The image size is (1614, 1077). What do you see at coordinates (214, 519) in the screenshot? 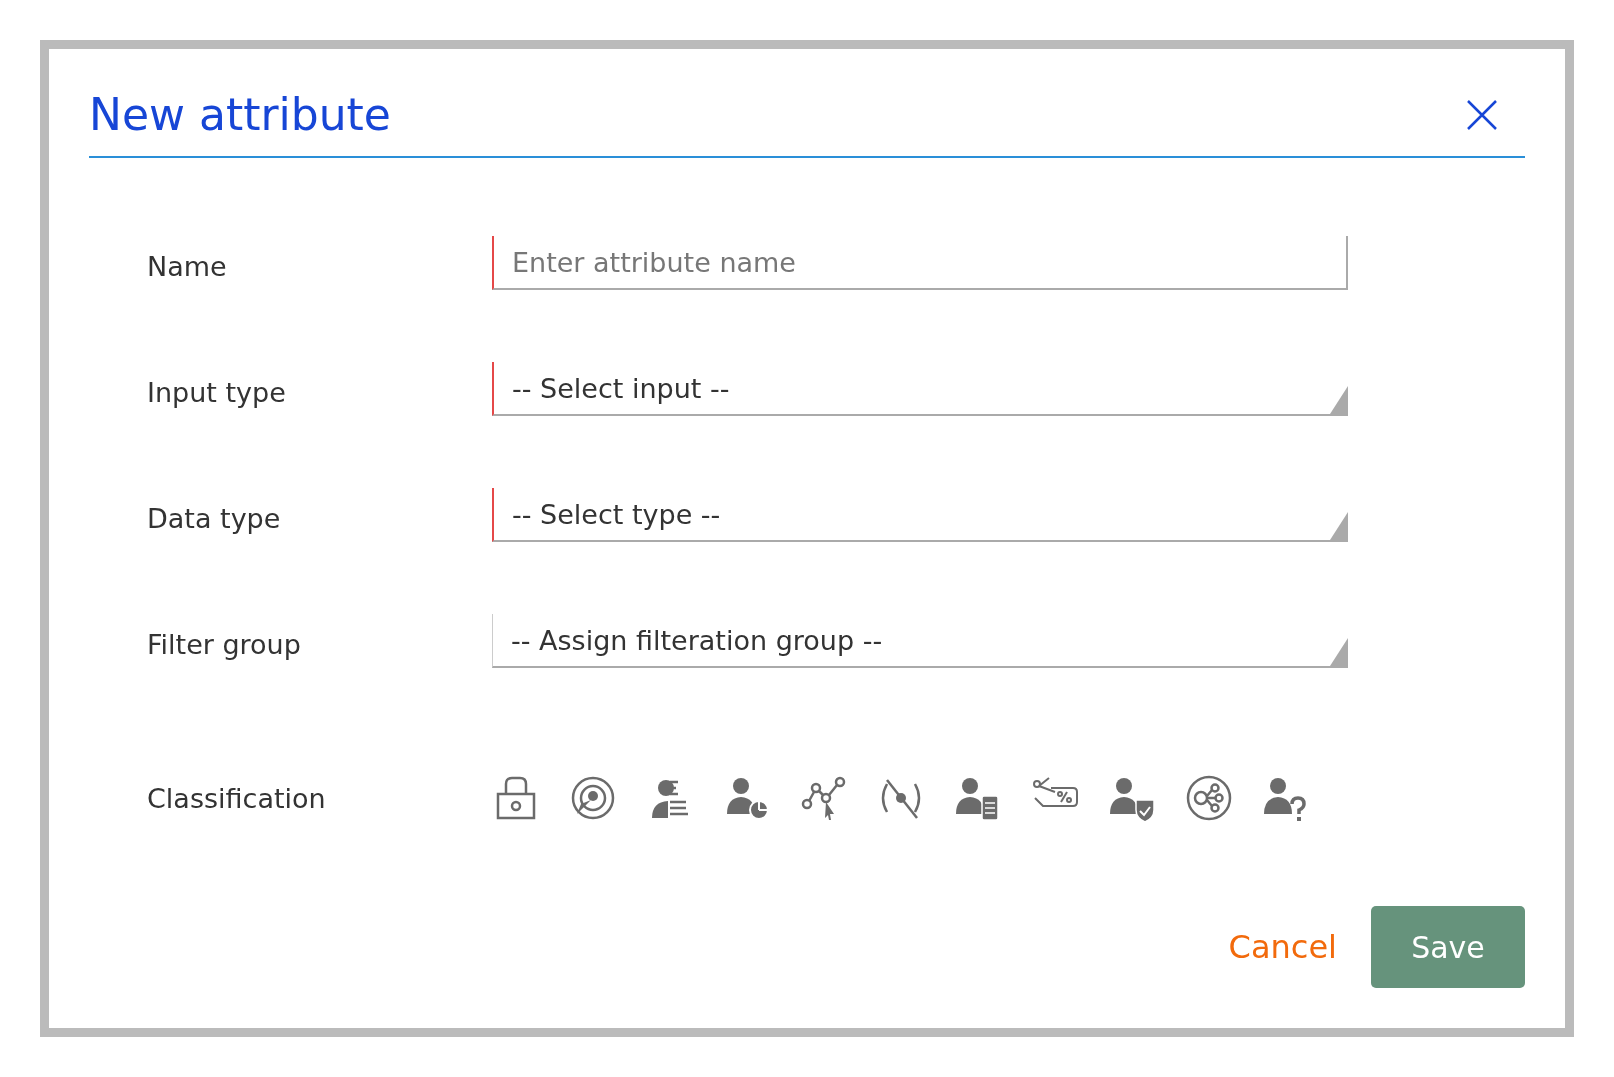
I see `field-label: Data type` at bounding box center [214, 519].